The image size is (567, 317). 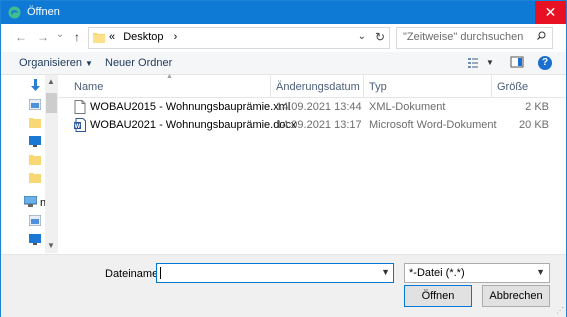 What do you see at coordinates (138, 63) in the screenshot?
I see `new-folder-button: Neuer Ordner` at bounding box center [138, 63].